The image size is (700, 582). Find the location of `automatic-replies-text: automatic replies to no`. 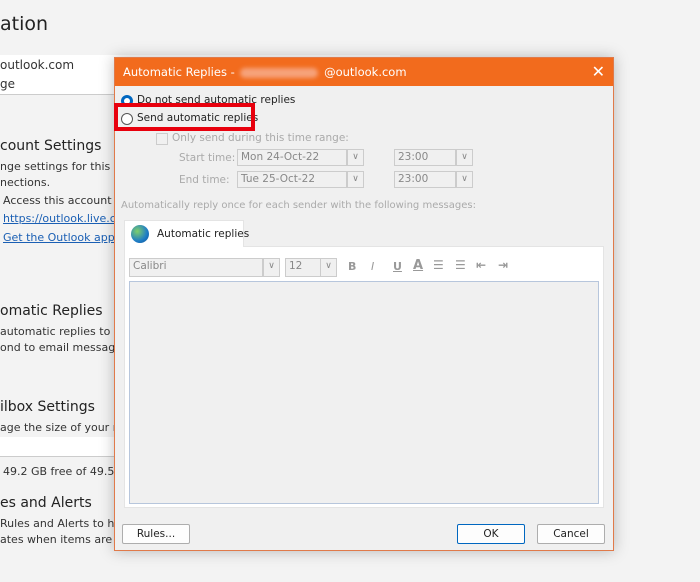

automatic-replies-text: automatic replies to no is located at coordinates (64, 331).